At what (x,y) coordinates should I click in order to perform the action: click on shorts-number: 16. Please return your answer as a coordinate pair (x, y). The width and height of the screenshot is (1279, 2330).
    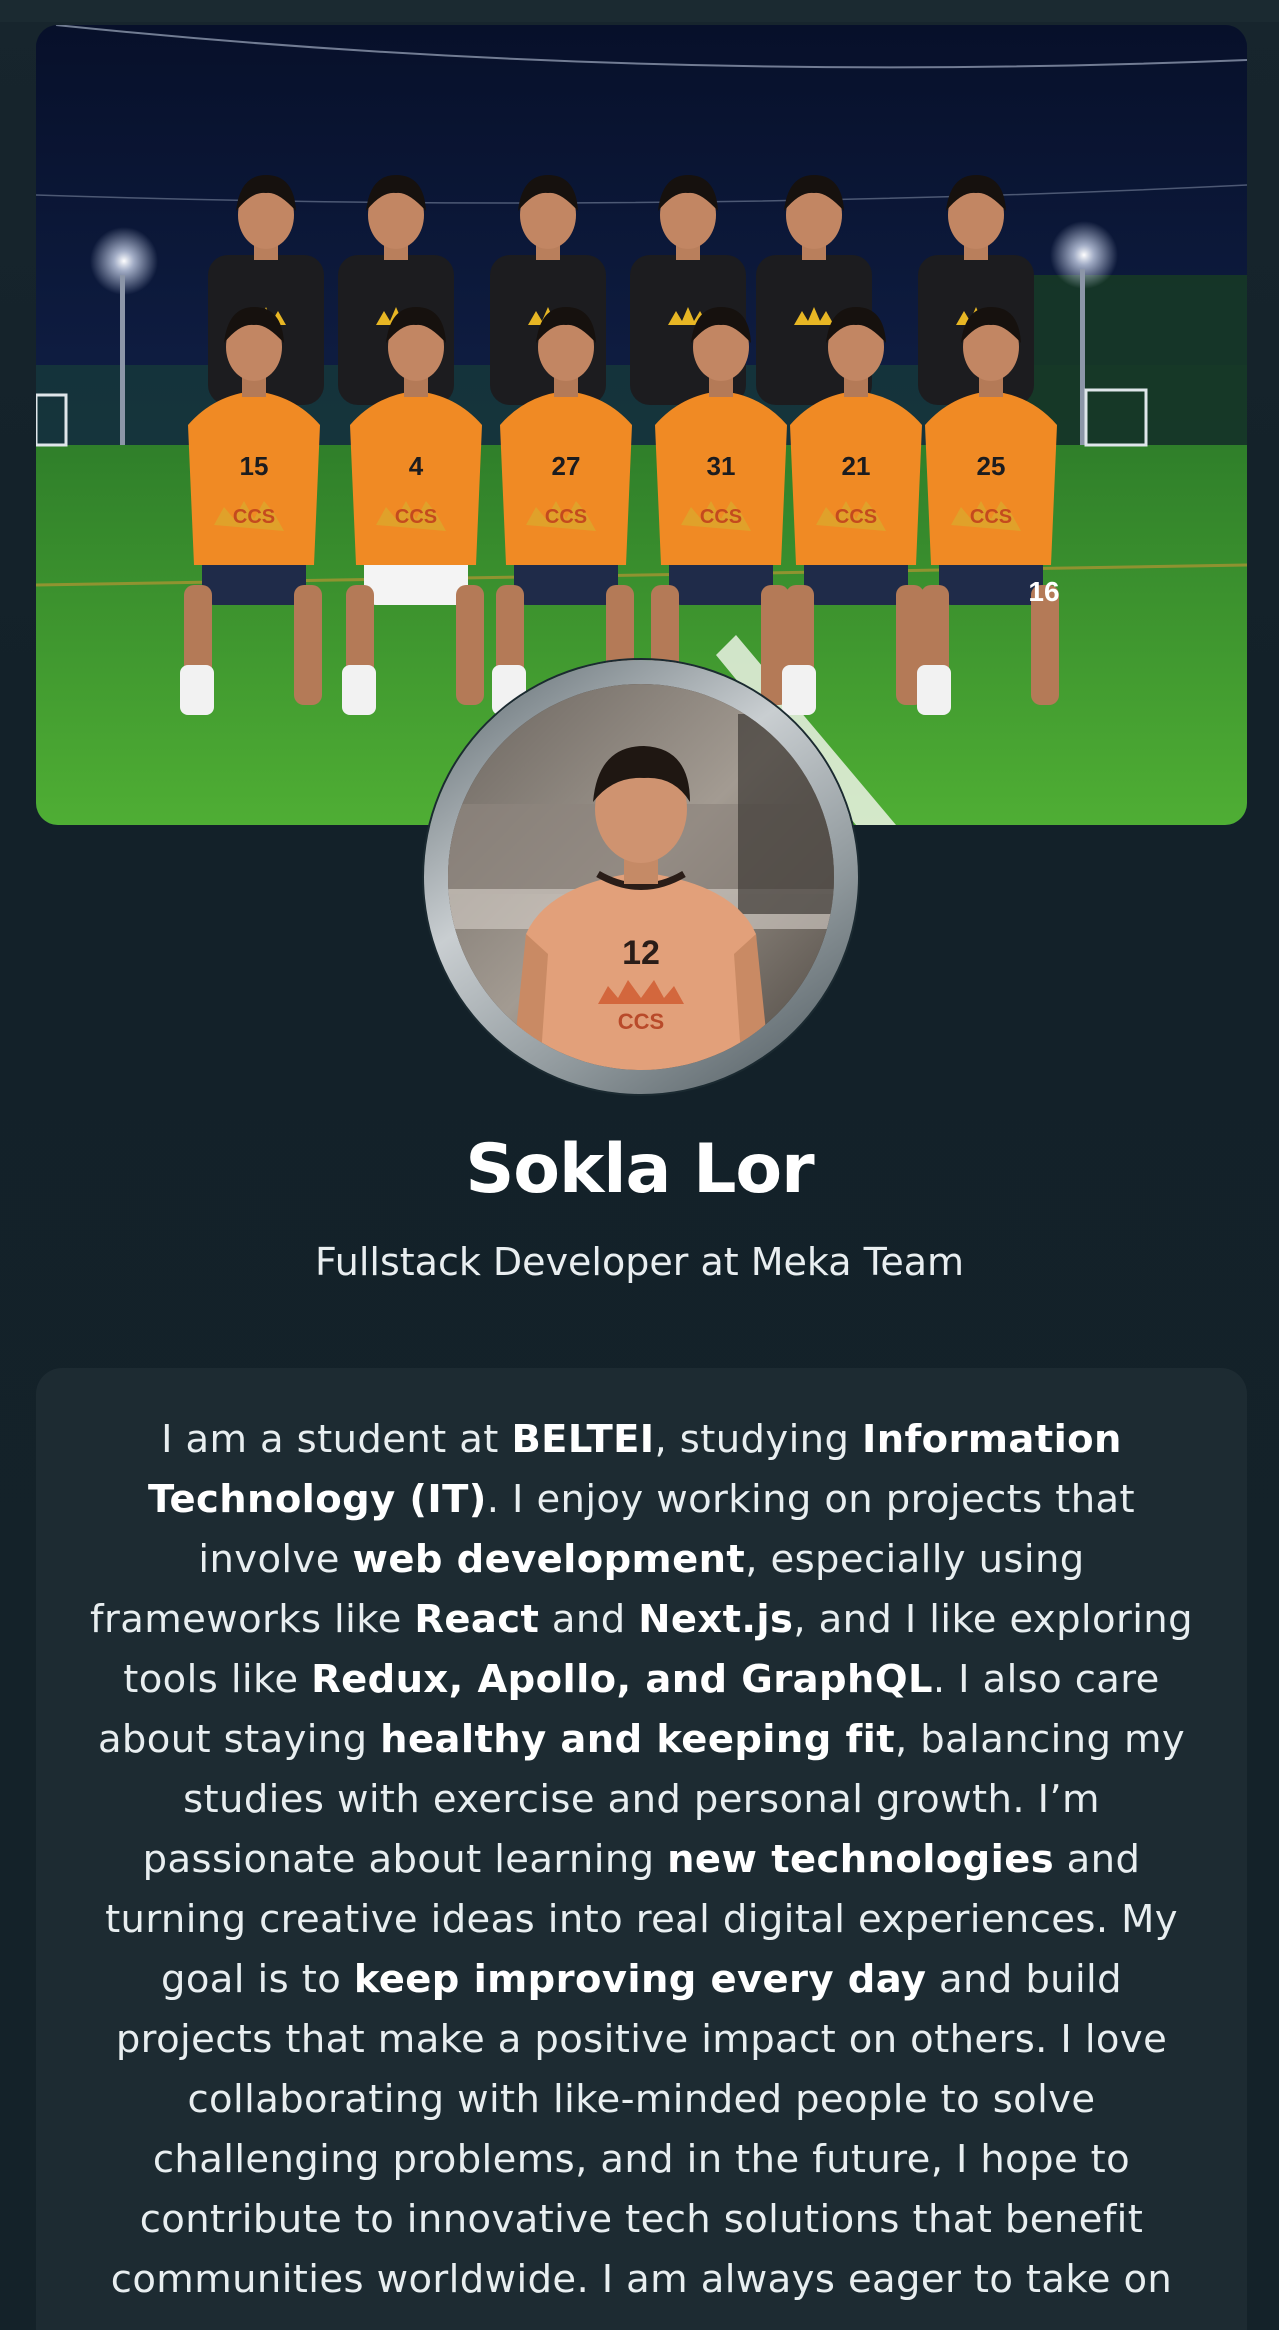
    Looking at the image, I should click on (1043, 591).